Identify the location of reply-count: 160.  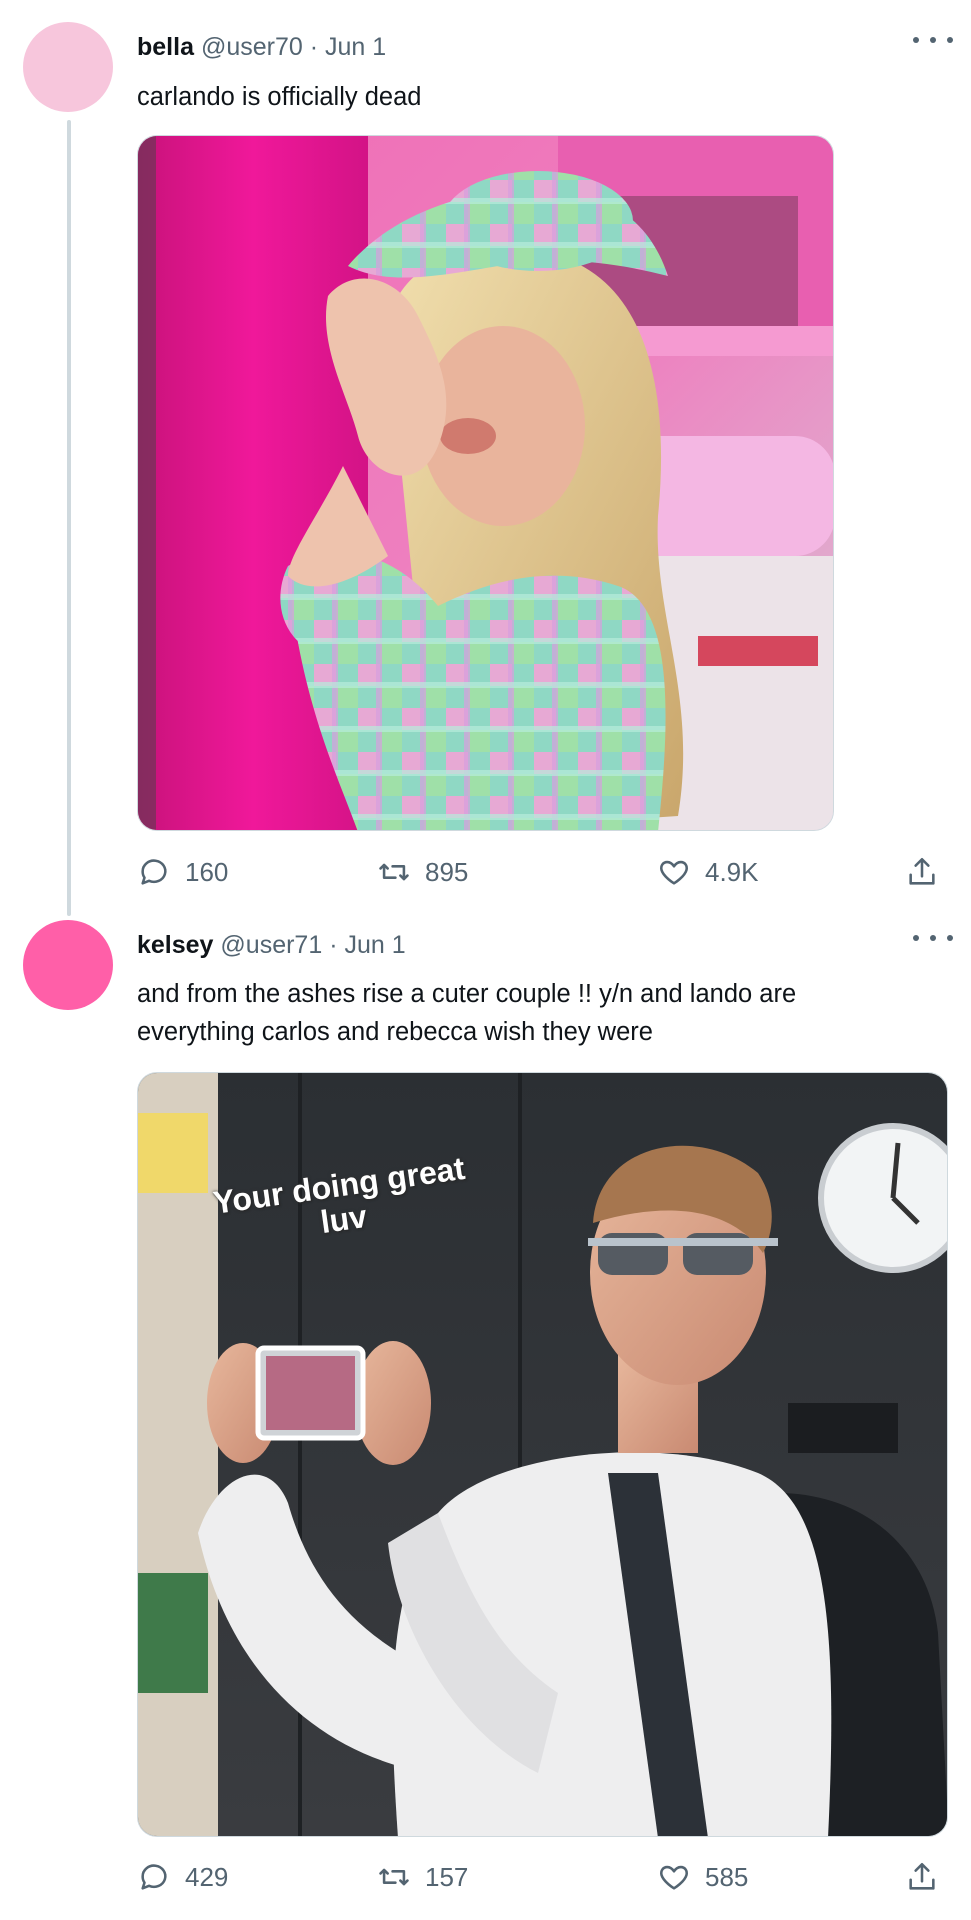
(207, 871).